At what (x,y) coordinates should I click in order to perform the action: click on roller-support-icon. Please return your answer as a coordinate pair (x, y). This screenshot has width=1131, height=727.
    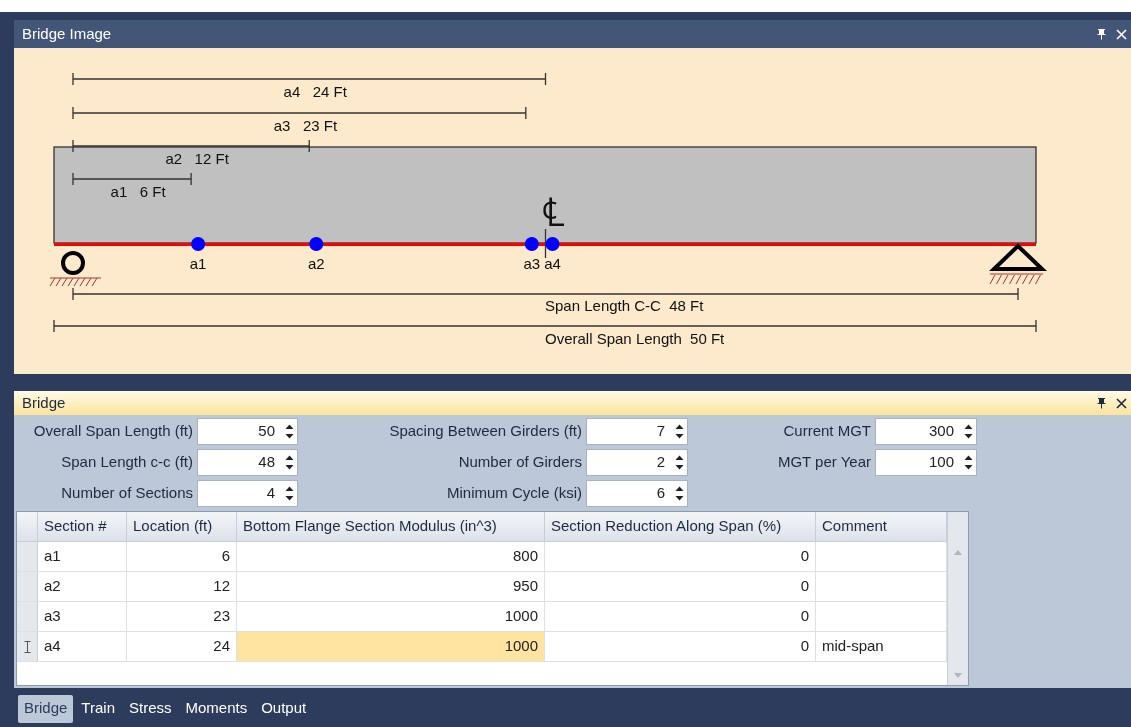
    Looking at the image, I should click on (75, 269).